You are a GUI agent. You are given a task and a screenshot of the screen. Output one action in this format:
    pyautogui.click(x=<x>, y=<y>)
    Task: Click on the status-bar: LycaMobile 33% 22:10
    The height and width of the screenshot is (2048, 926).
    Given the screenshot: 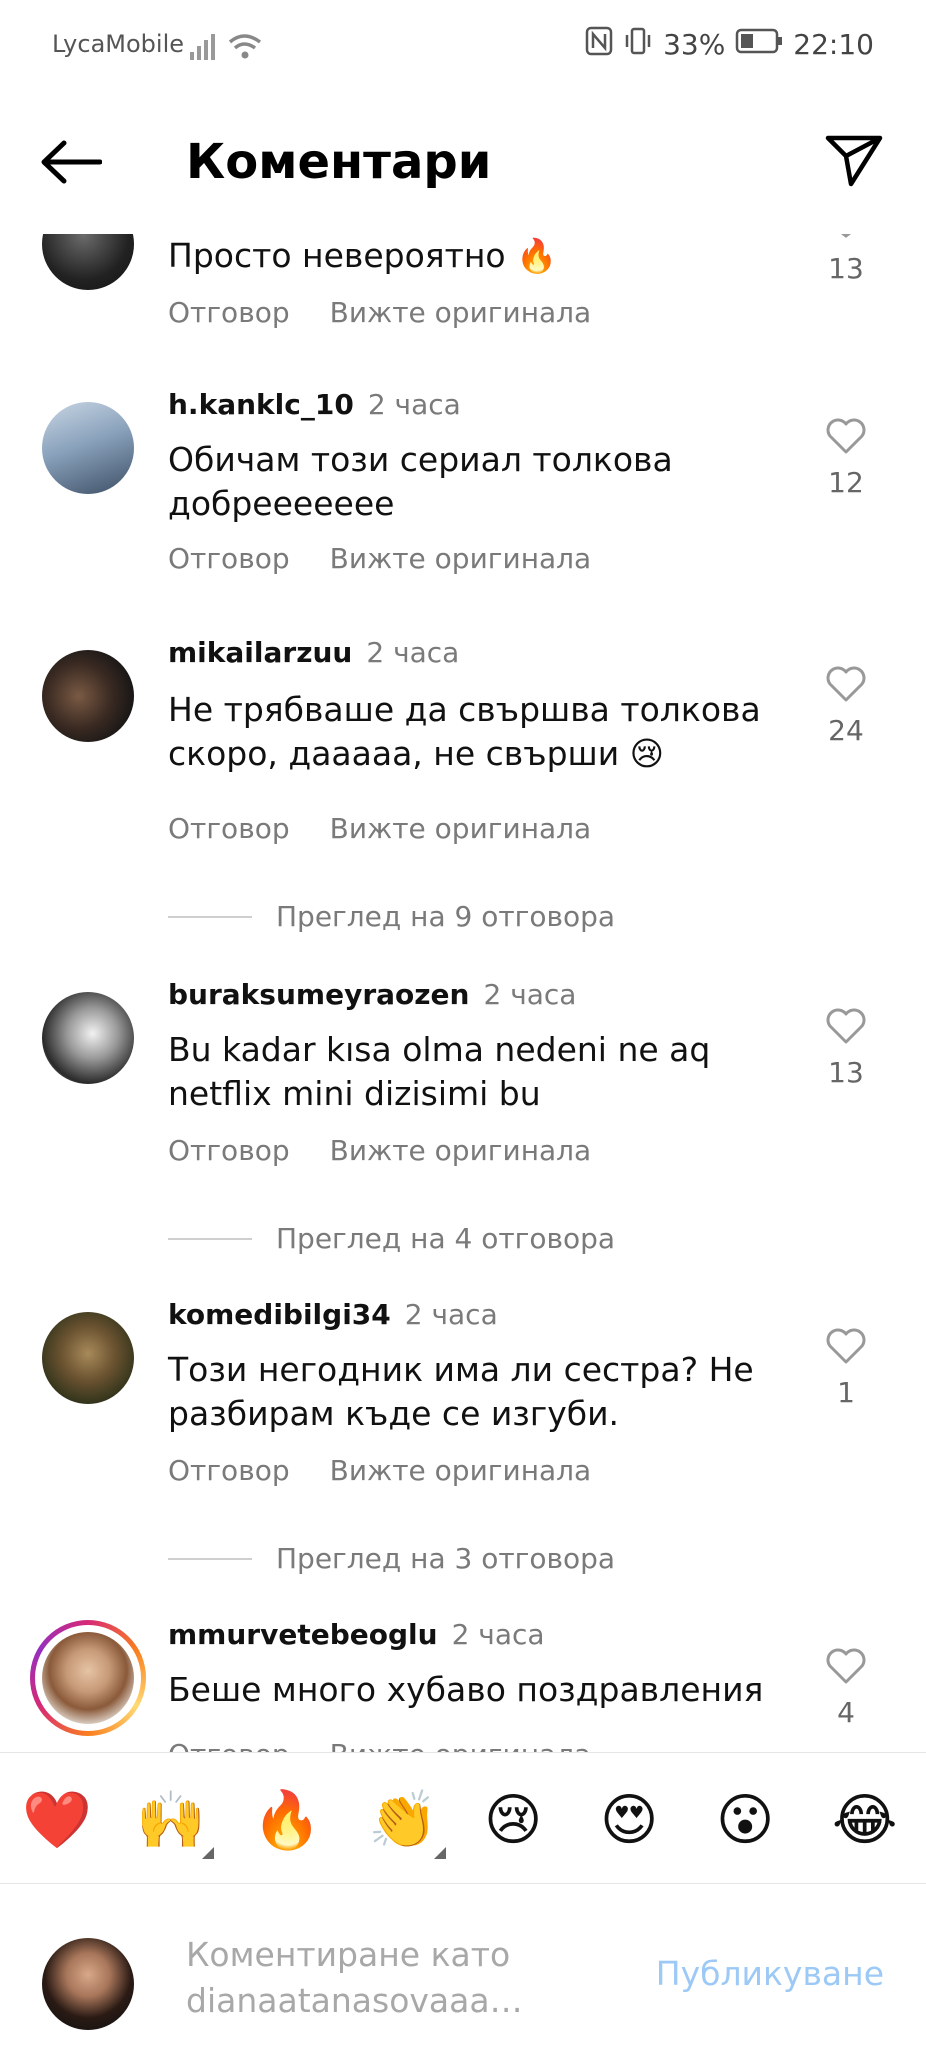 What is the action you would take?
    pyautogui.click(x=463, y=46)
    